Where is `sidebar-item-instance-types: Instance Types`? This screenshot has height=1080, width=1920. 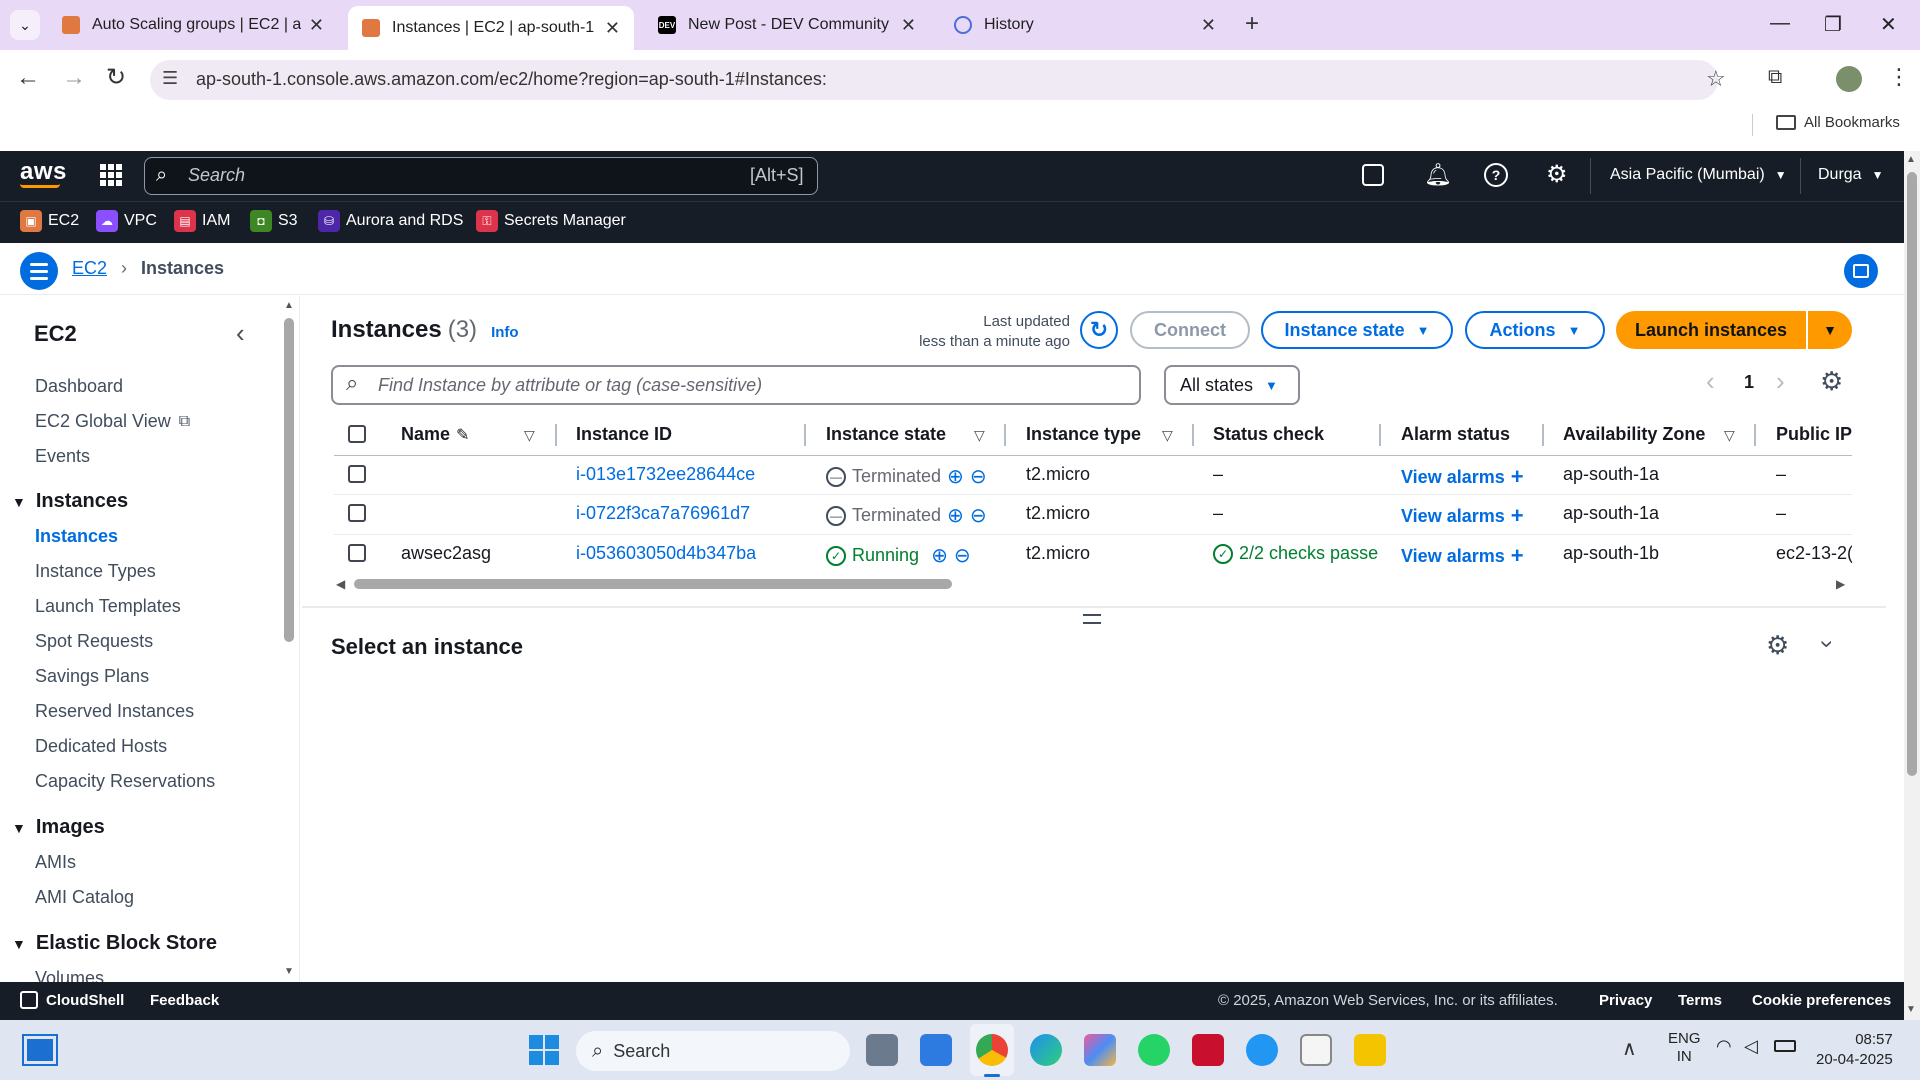 sidebar-item-instance-types: Instance Types is located at coordinates (95, 571).